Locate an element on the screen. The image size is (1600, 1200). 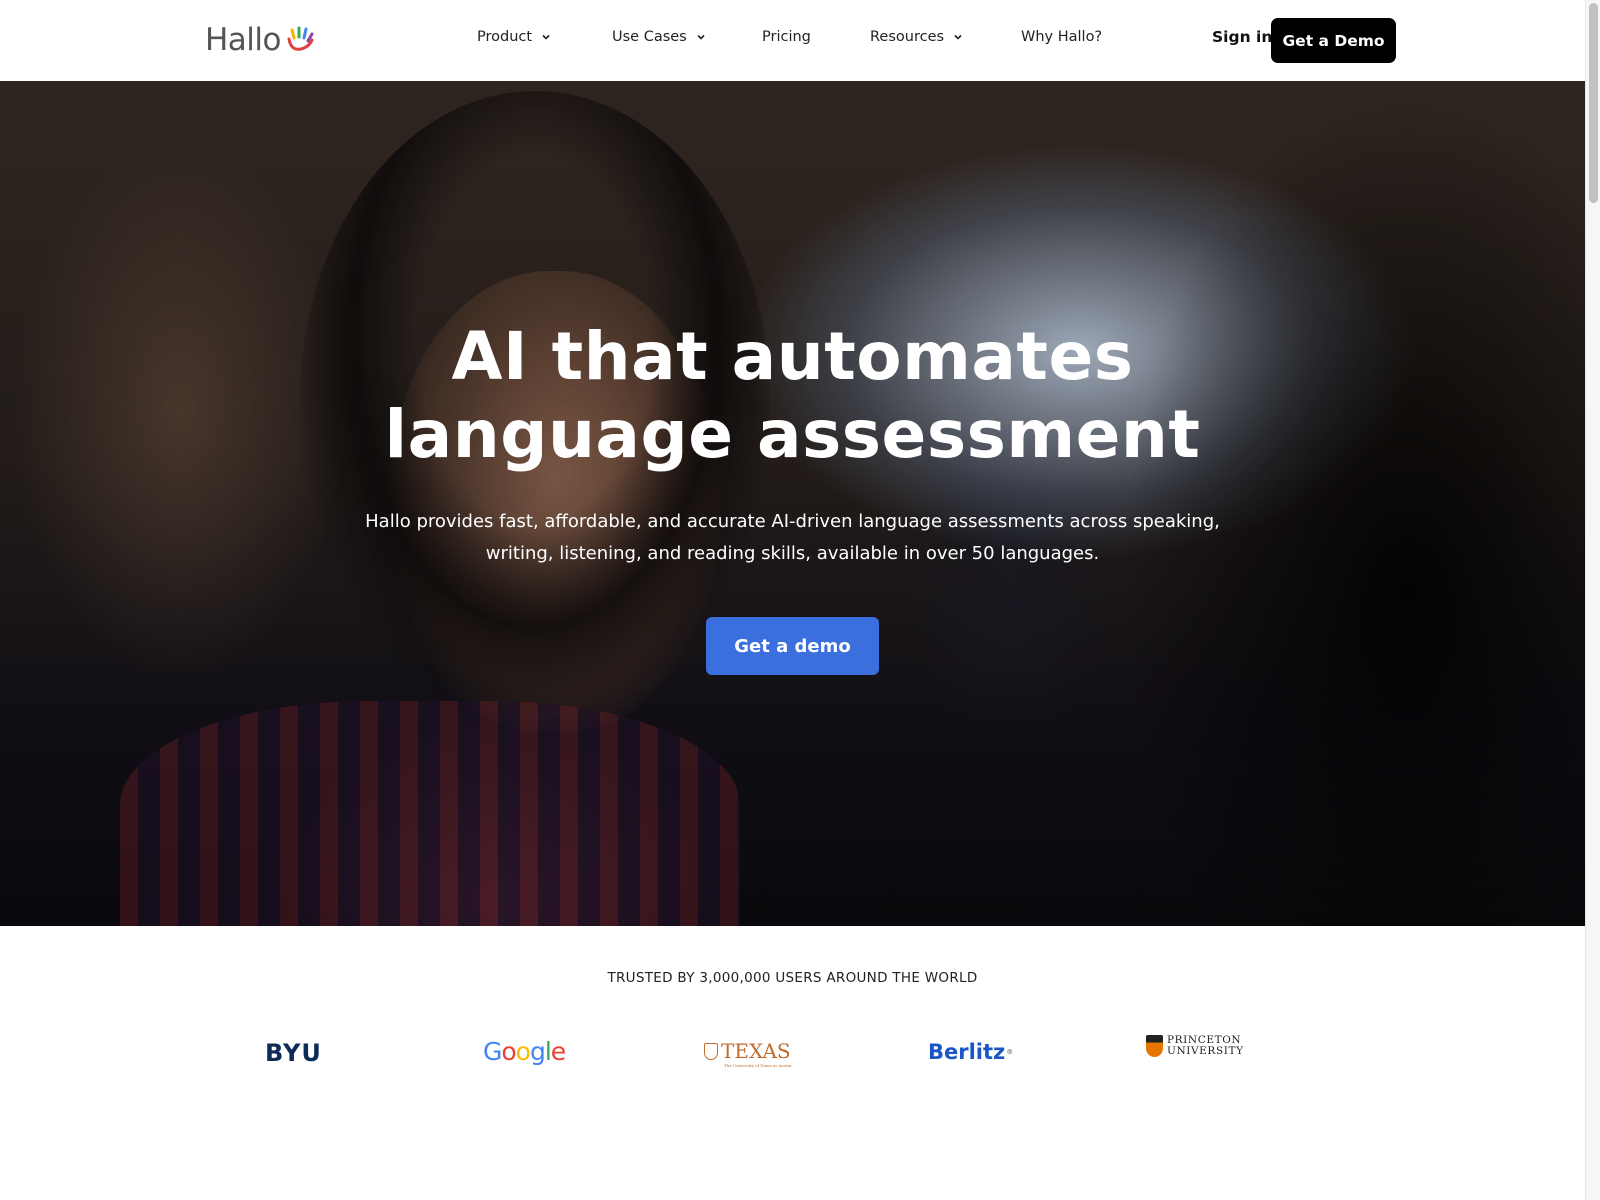
texas-logo: TEXAS The University of Texas at Austin is located at coordinates (747, 1053).